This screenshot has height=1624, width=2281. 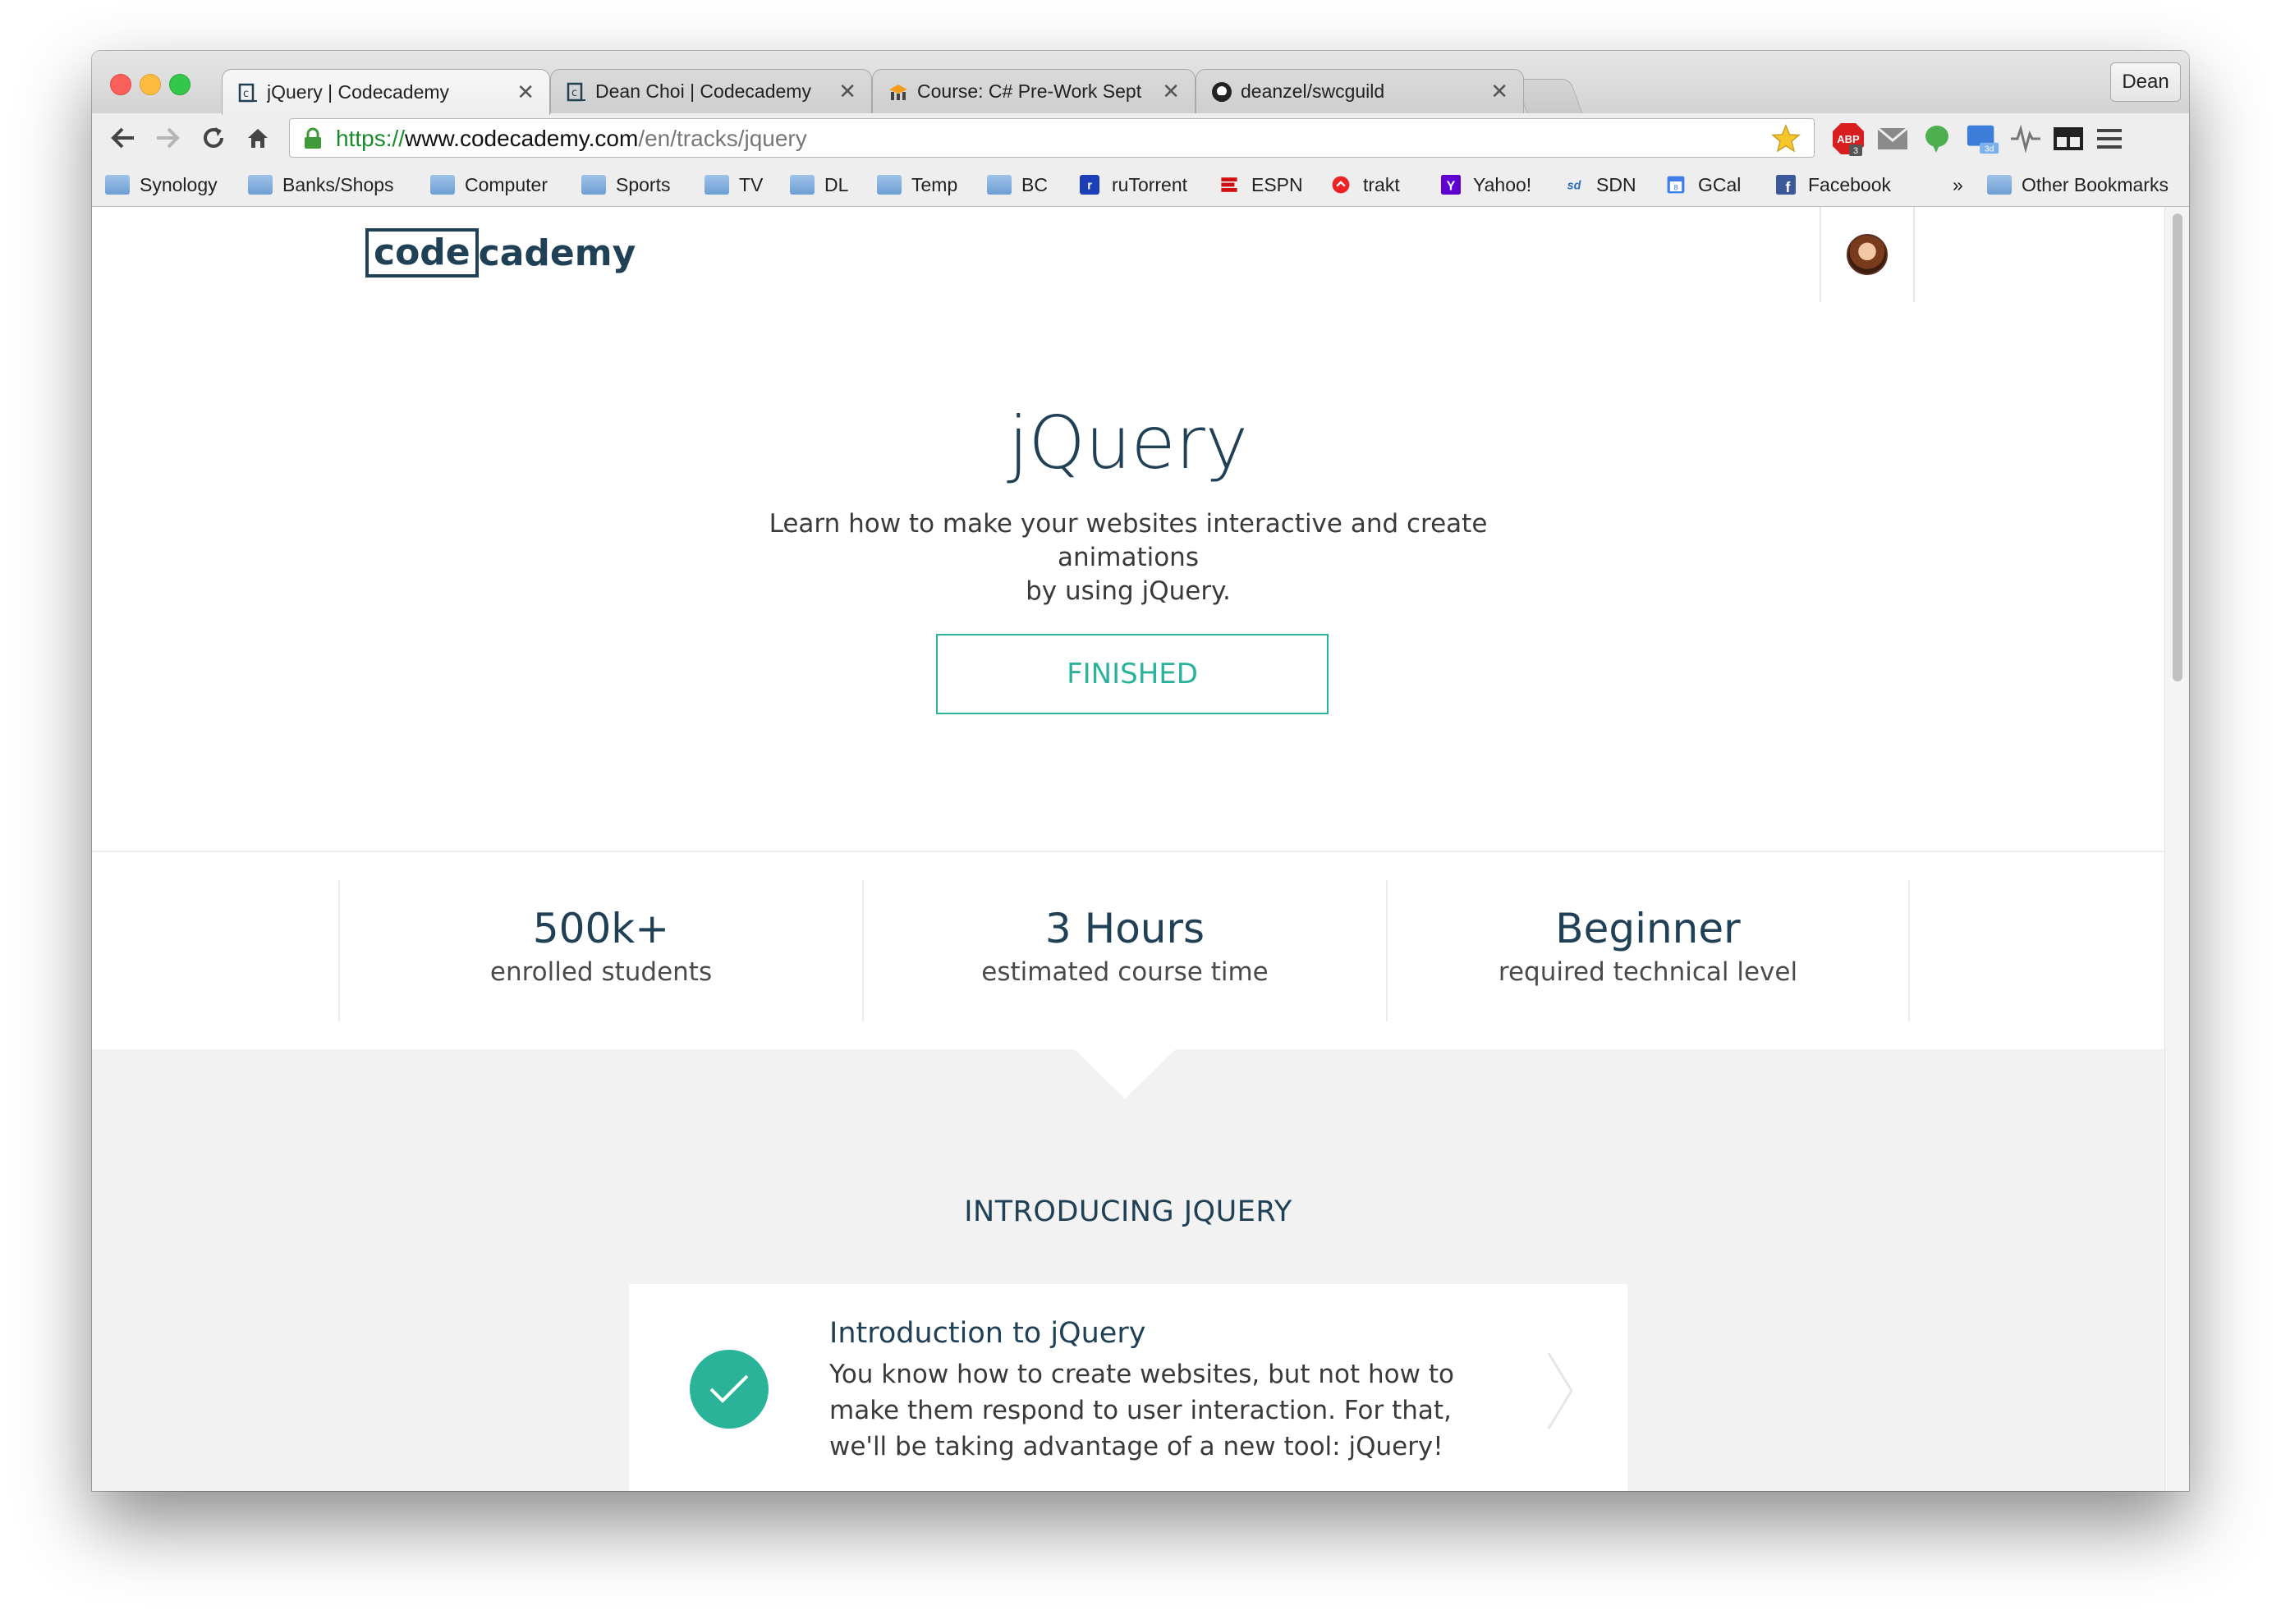 What do you see at coordinates (1958, 185) in the screenshot?
I see `bookmarks-overflow-button: »` at bounding box center [1958, 185].